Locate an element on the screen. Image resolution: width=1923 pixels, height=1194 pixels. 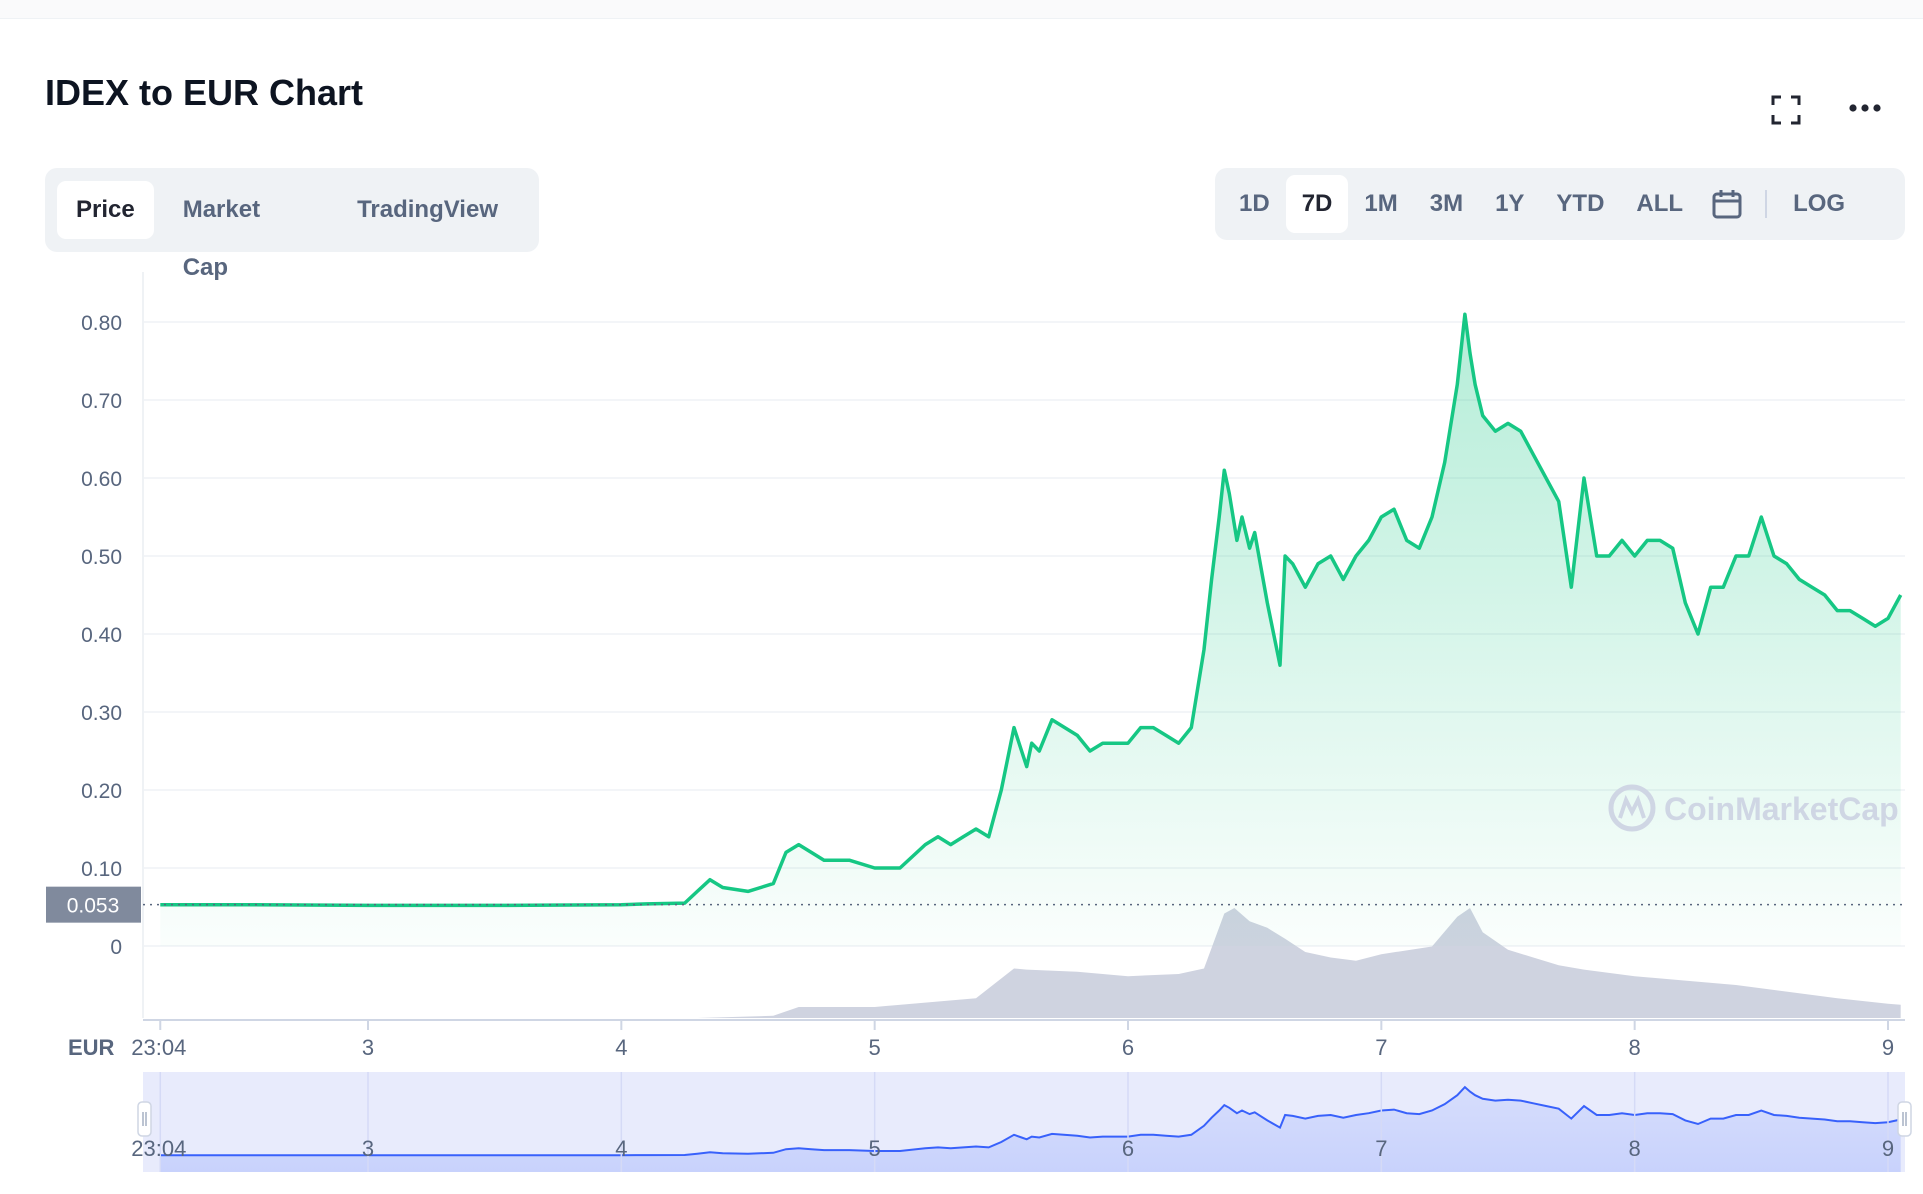
currency-label: EUR is located at coordinates (91, 1047).